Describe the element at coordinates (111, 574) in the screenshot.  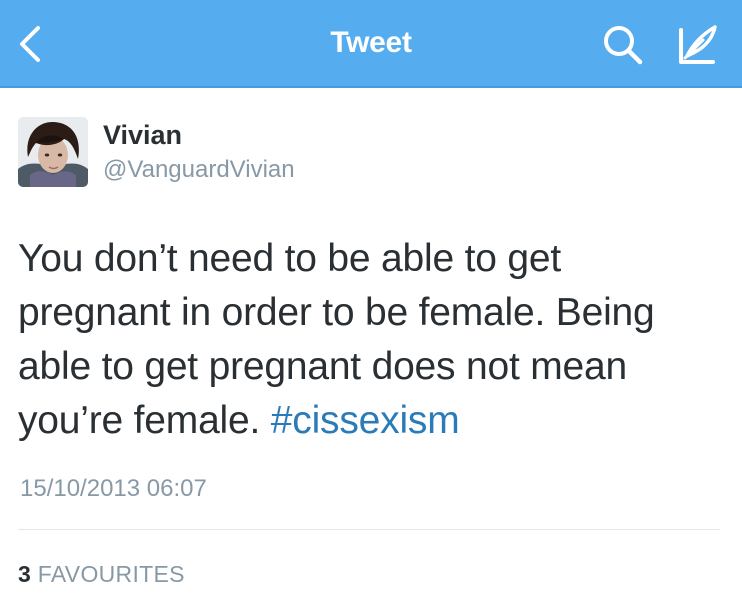
I see `favourites-label: FAVOURITES` at that location.